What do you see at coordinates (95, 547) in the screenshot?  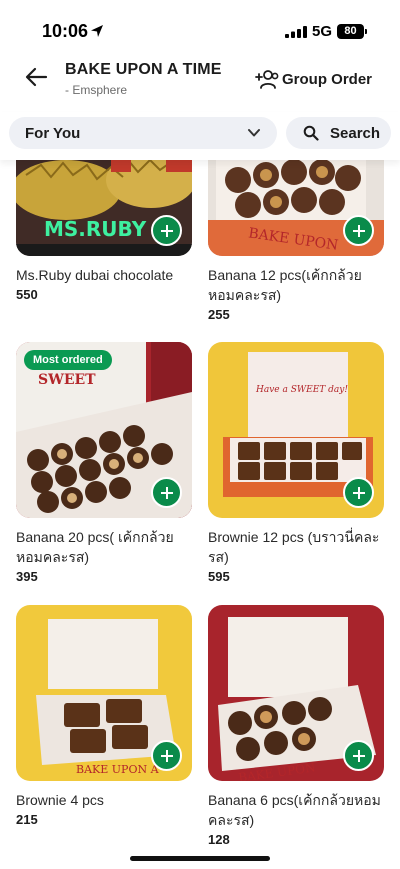 I see `product-name: Banana 20 pcs( เค้กกล้วยหอมคละรส)` at bounding box center [95, 547].